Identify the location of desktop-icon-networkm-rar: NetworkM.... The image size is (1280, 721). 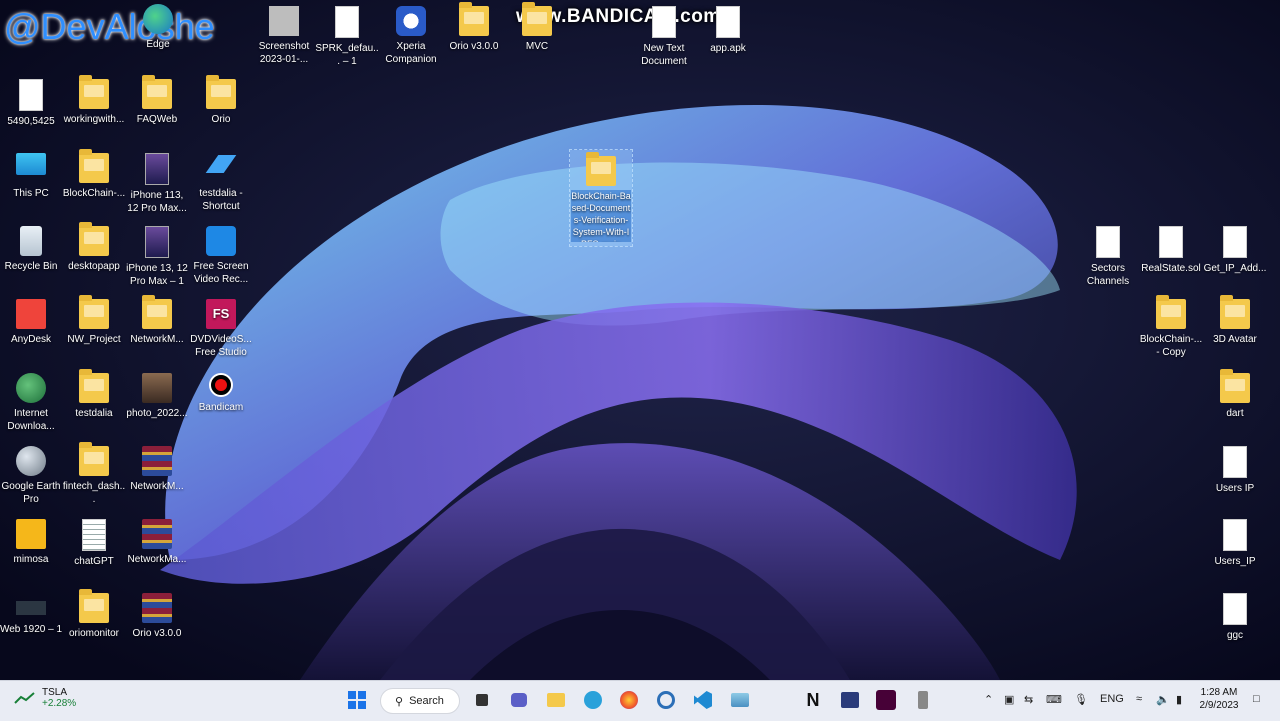
(157, 466).